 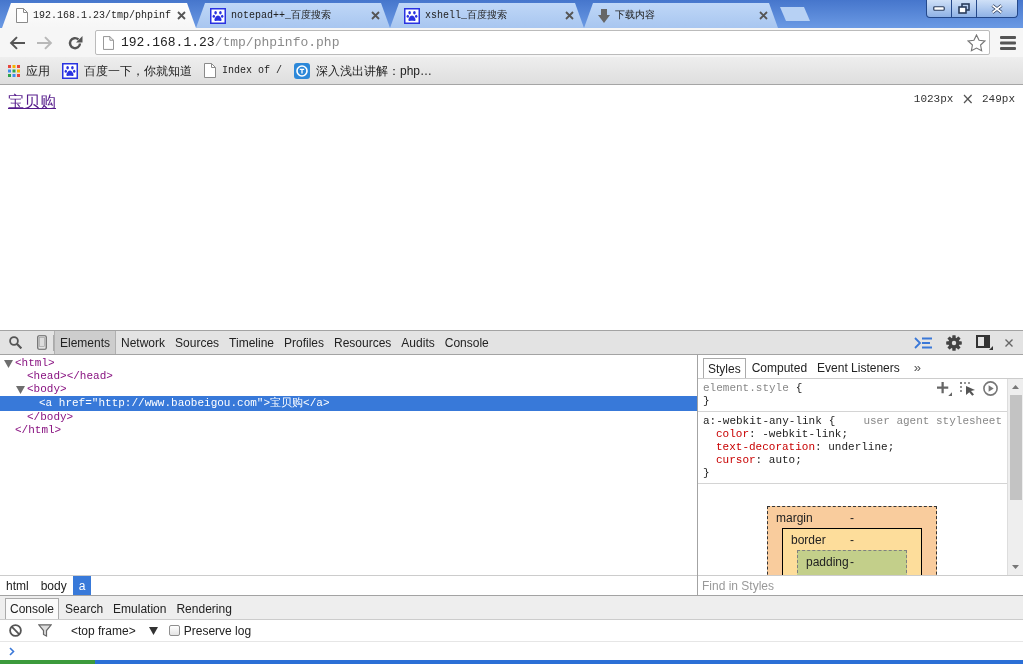 What do you see at coordinates (542, 42) in the screenshot?
I see `address-bar: 192.168.1.23/tmp/phpinfo.php` at bounding box center [542, 42].